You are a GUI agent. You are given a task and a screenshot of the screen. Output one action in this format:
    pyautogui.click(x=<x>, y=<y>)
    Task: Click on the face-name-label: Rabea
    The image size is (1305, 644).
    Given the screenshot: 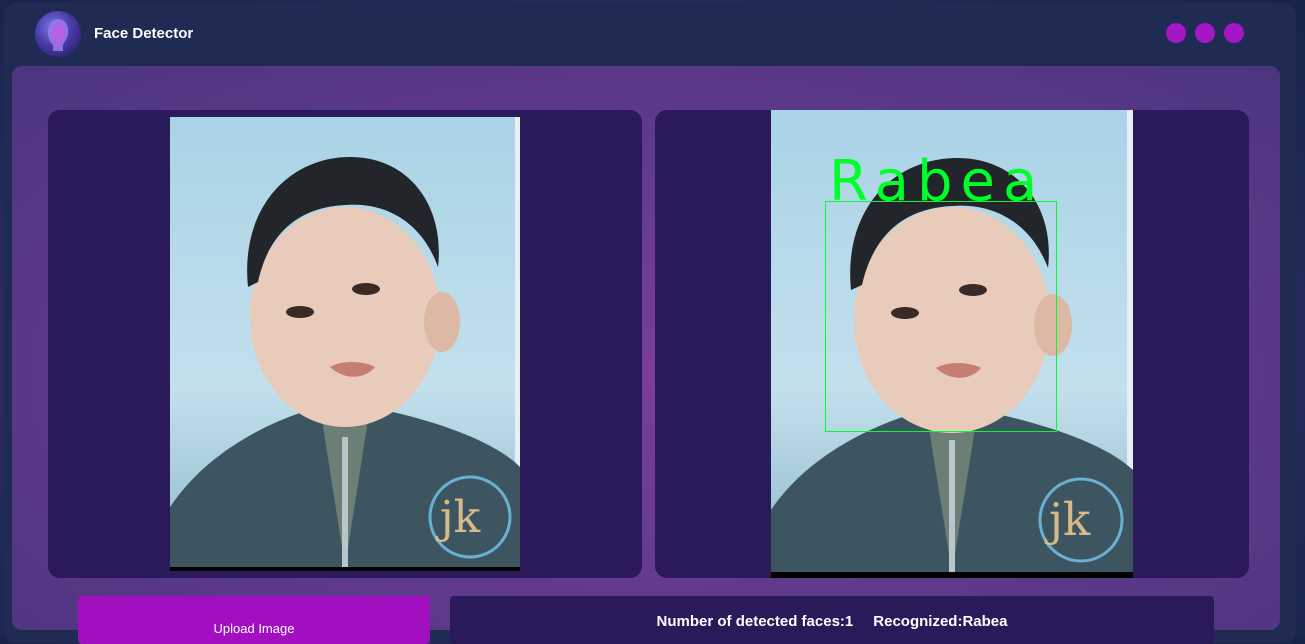 What is the action you would take?
    pyautogui.click(x=937, y=181)
    